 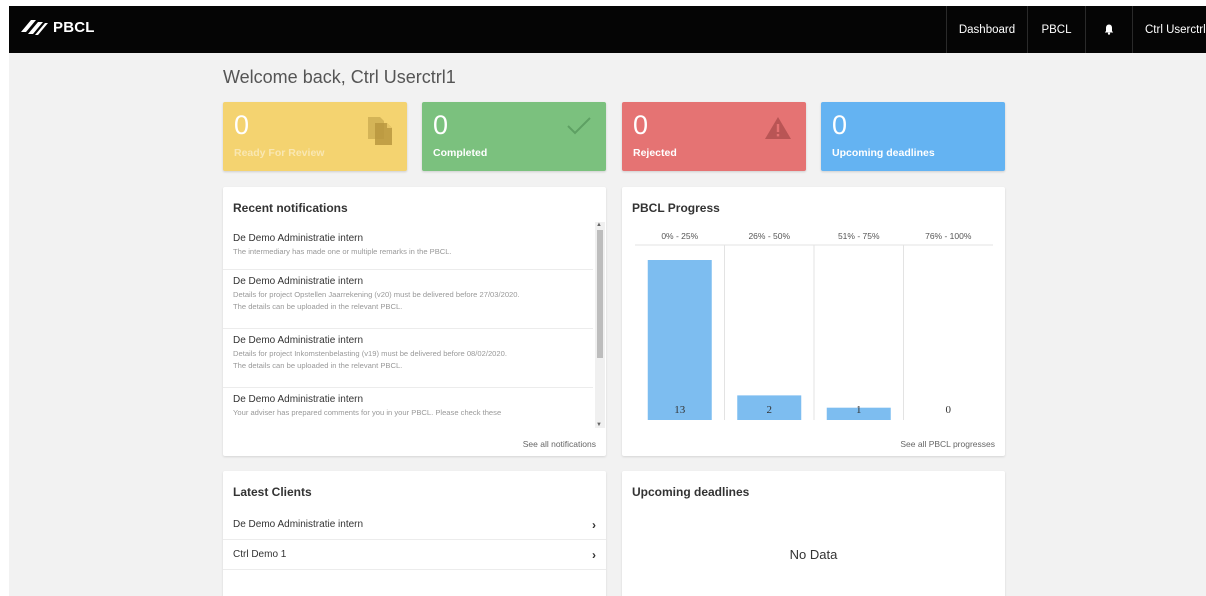 I want to click on user-menu: Ctrl Userctrl1 ⌄, so click(x=1169, y=29).